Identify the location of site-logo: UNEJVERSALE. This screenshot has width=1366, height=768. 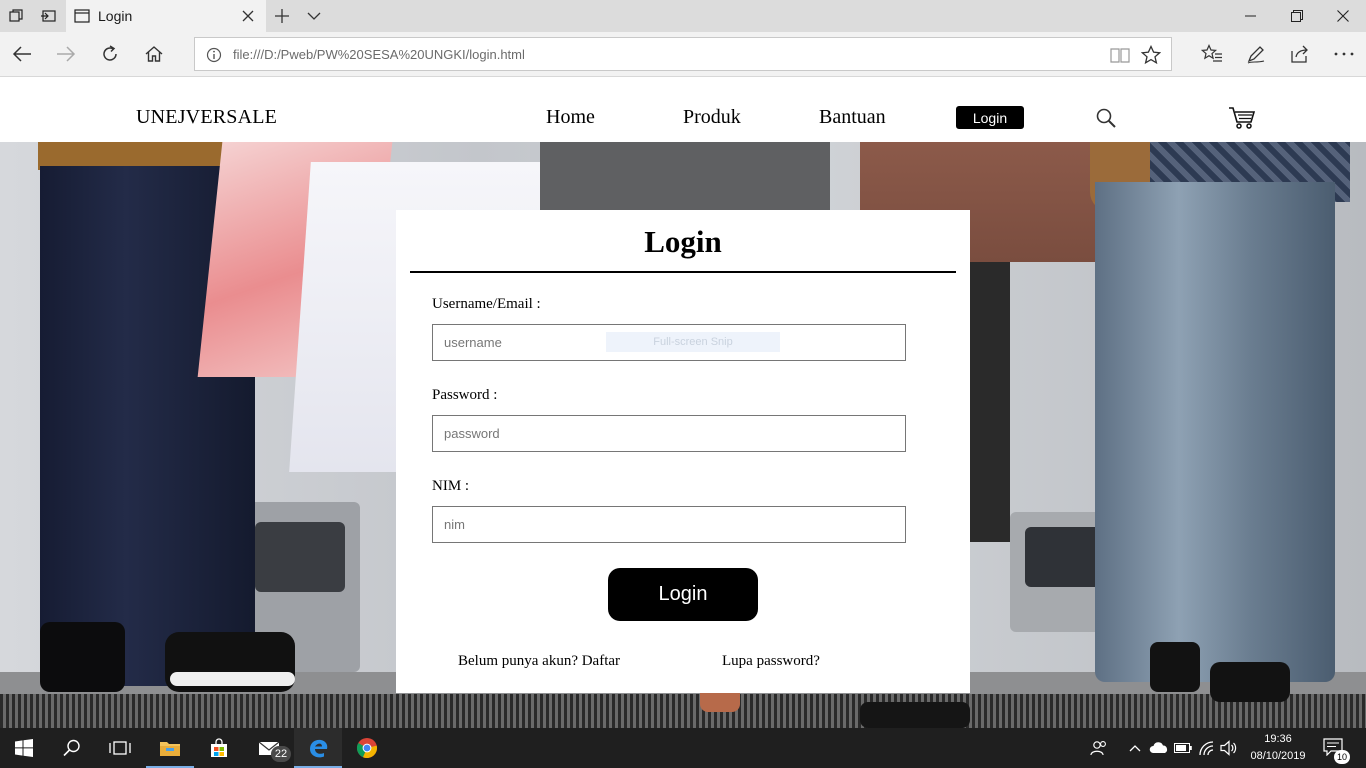
(206, 117).